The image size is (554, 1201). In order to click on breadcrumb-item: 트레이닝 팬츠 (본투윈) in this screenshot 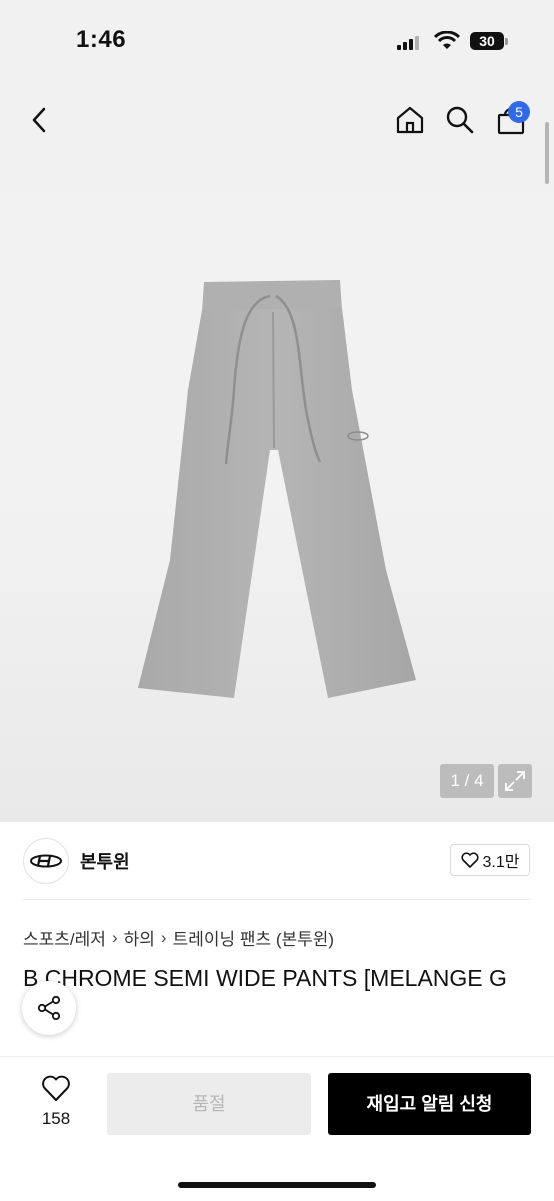, I will do `click(254, 937)`.